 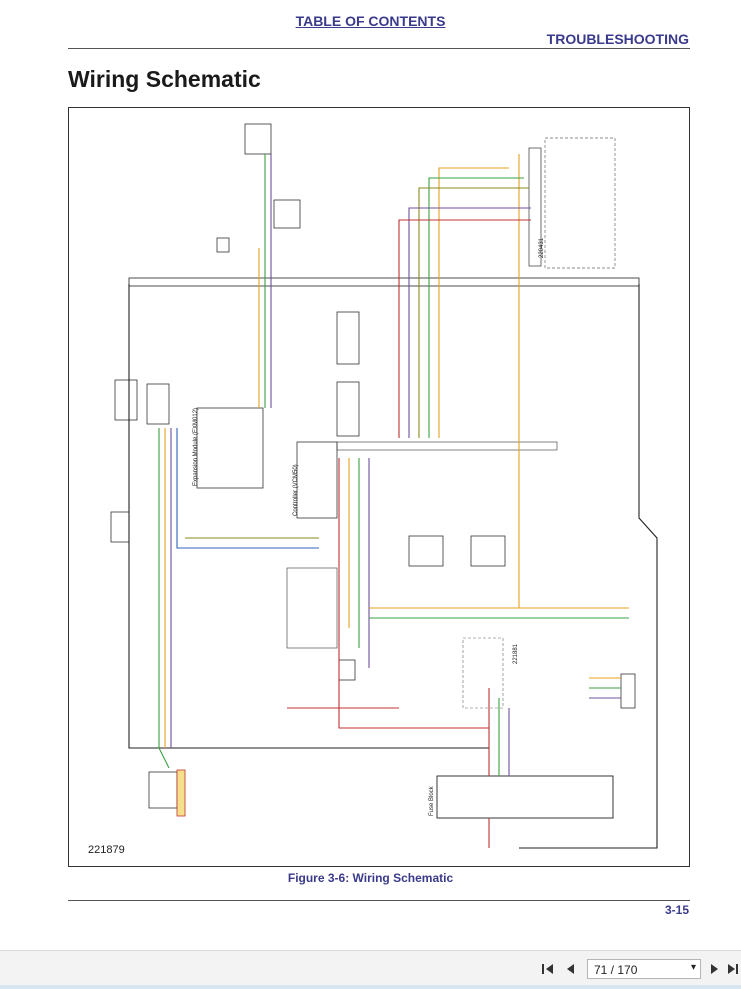 I want to click on toc-link-text: TABLE OF CONTENTS, so click(x=371, y=21).